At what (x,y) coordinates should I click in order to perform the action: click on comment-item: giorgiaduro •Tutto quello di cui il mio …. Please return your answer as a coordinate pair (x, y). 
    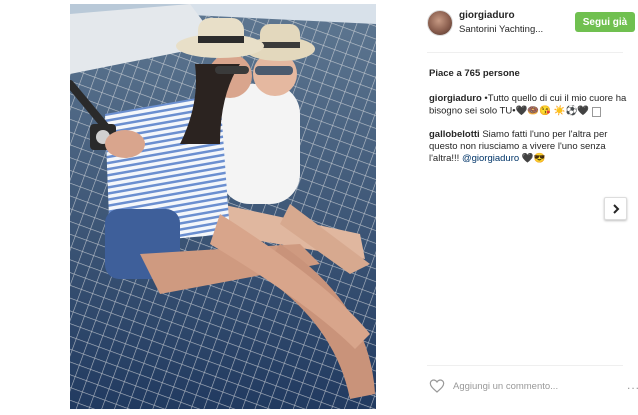
    Looking at the image, I should click on (528, 105).